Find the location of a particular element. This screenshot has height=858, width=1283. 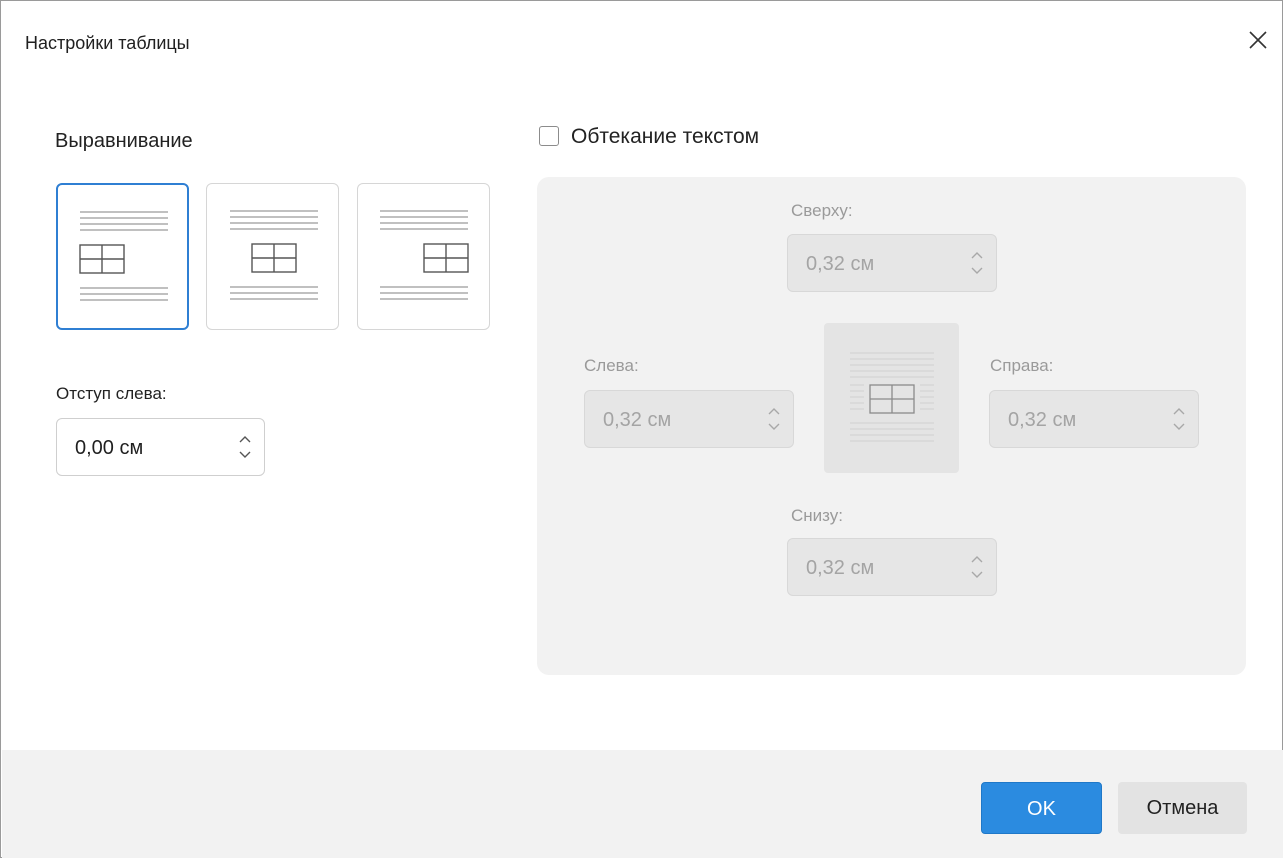

right-spacing-stepper: 0,32 см is located at coordinates (1094, 419).